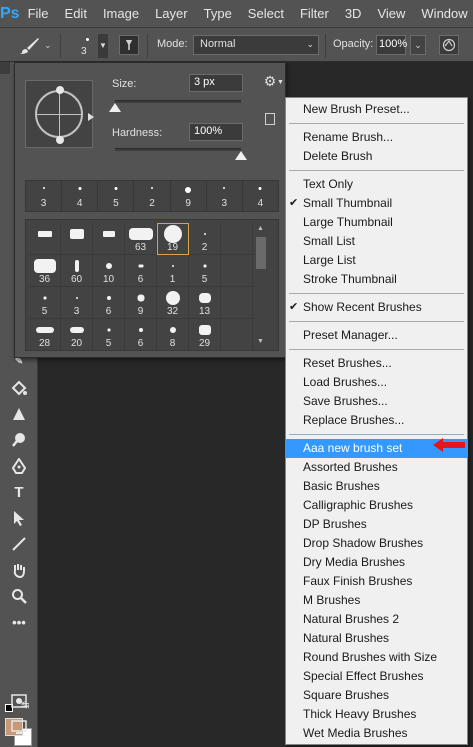  I want to click on menu-item-small-thumbnail: Small Thumbnail, so click(376, 203).